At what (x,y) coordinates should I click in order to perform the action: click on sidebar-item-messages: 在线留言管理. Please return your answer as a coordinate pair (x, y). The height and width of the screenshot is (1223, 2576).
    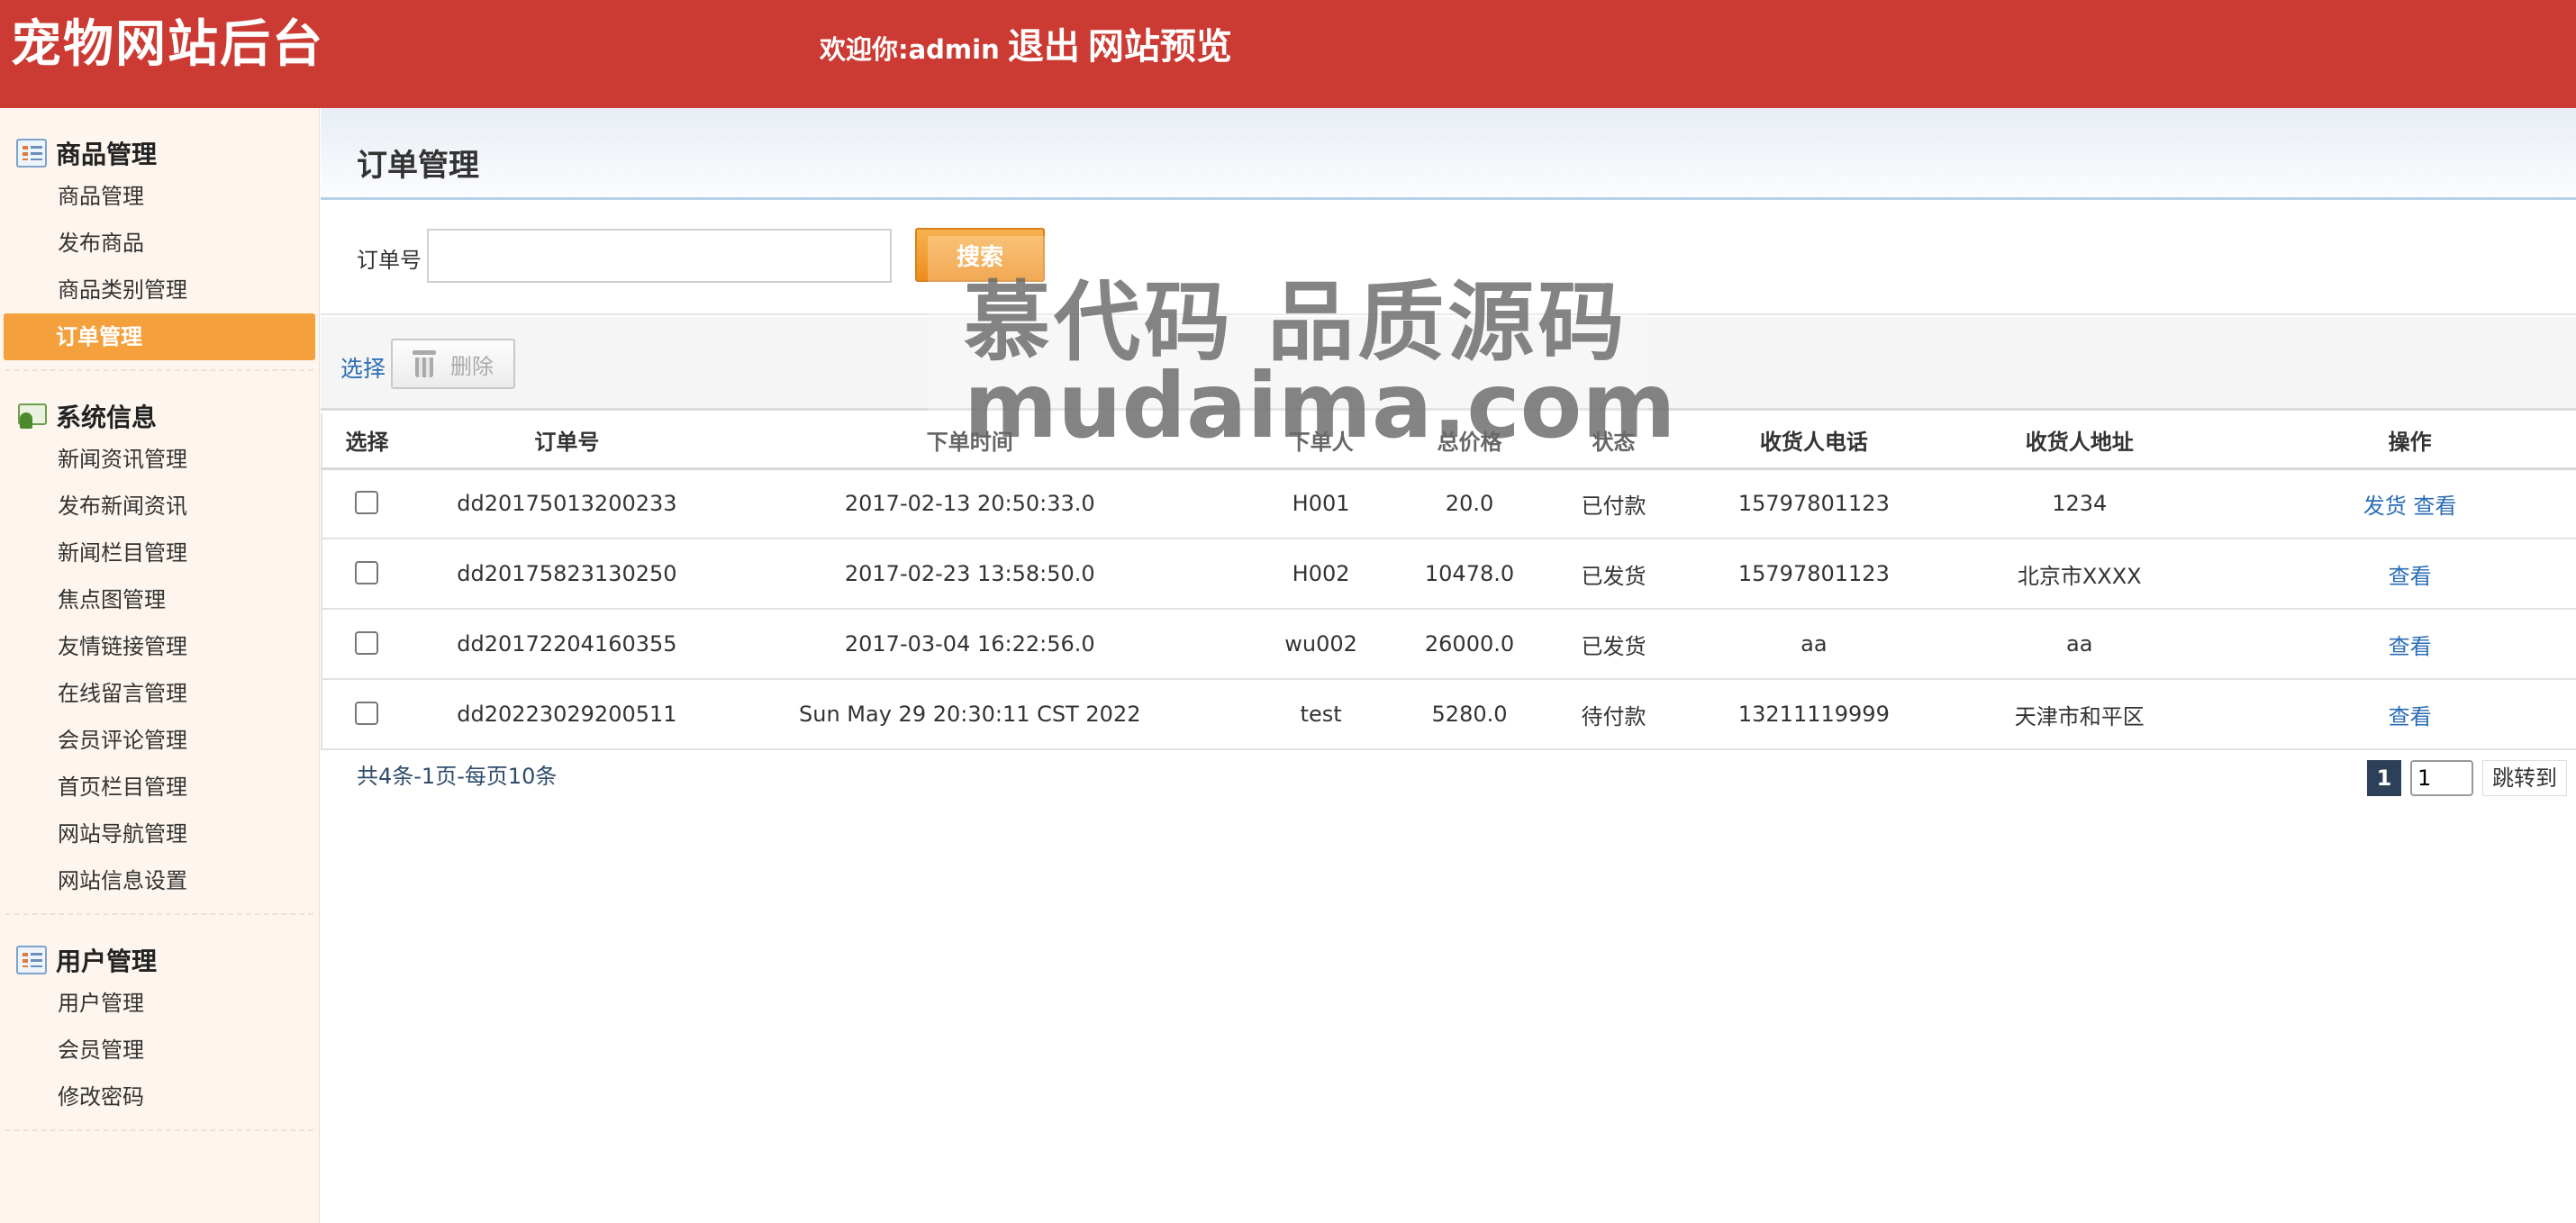
    Looking at the image, I should click on (159, 693).